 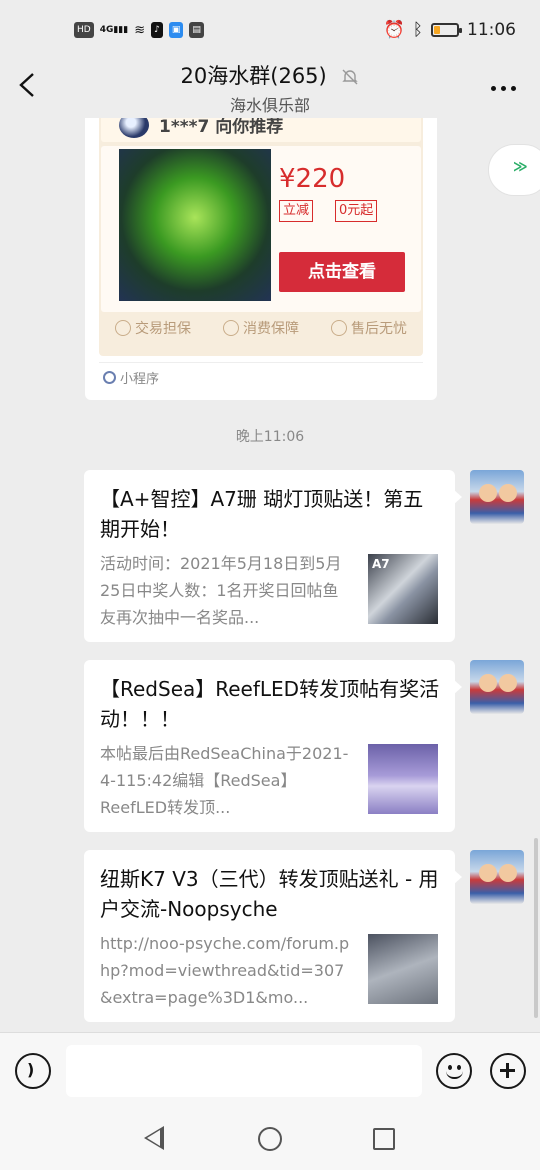 I want to click on guarantee-item: 消费保障, so click(x=261, y=328).